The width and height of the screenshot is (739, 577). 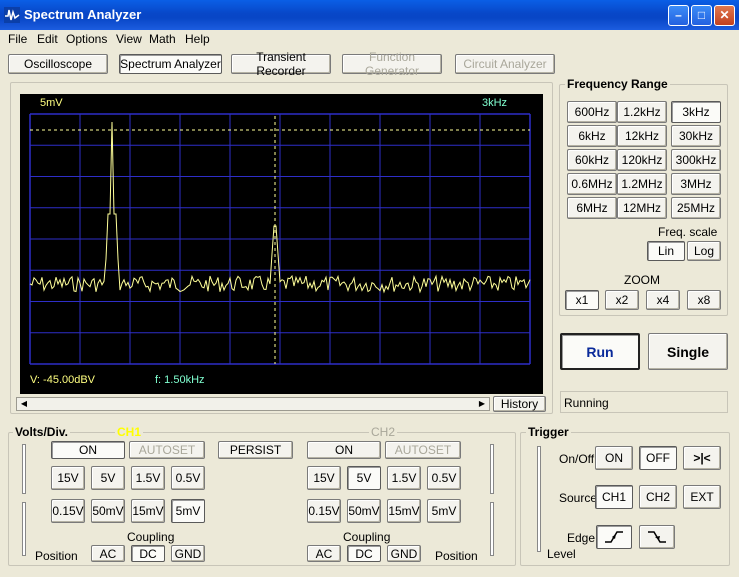 I want to click on ch1-ac-button: AC, so click(x=108, y=553).